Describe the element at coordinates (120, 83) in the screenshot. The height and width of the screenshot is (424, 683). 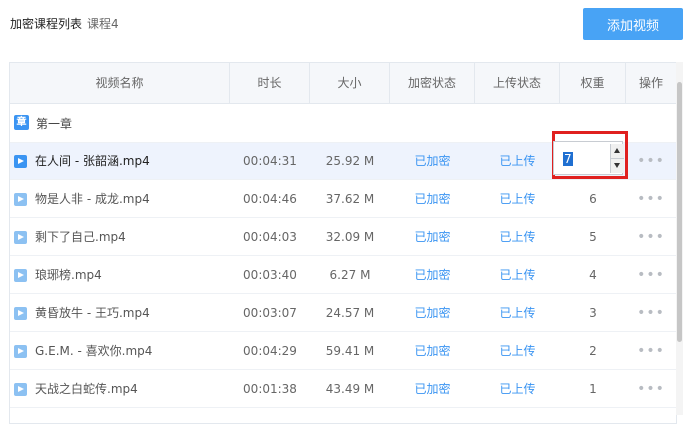
I see `column-header-name: 视频名称` at that location.